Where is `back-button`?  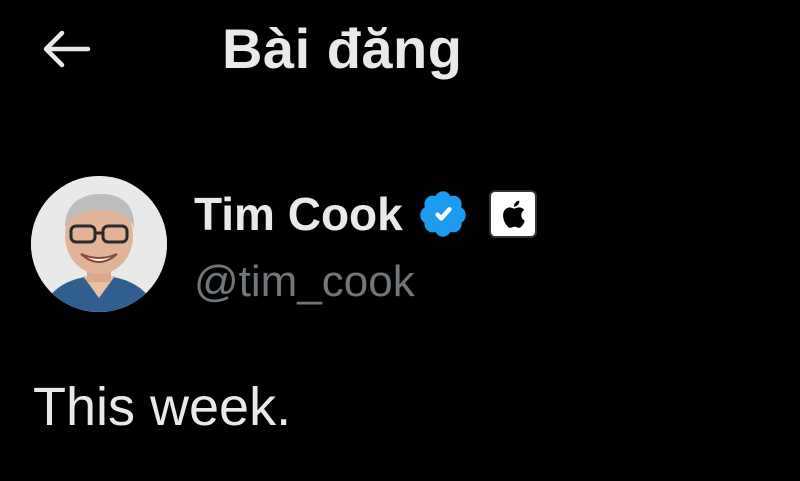 back-button is located at coordinates (66, 49).